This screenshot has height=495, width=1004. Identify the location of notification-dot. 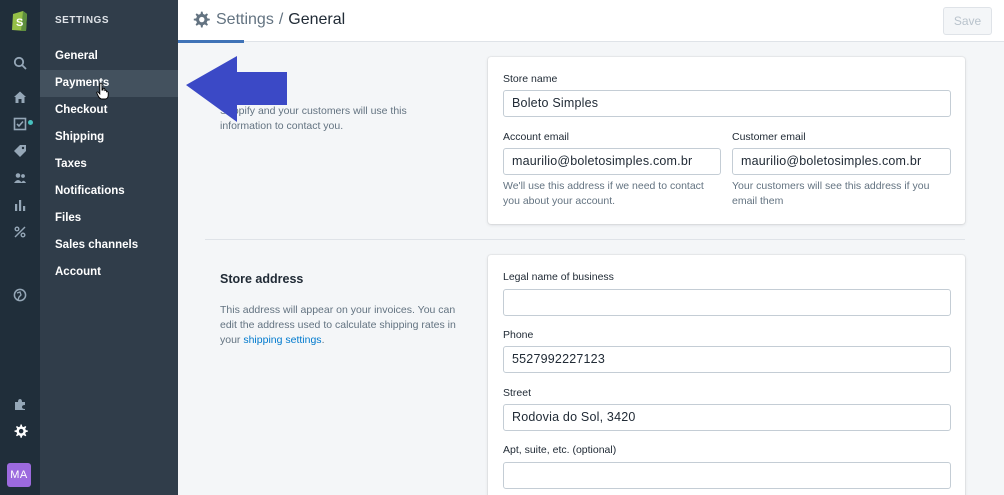
(30, 122).